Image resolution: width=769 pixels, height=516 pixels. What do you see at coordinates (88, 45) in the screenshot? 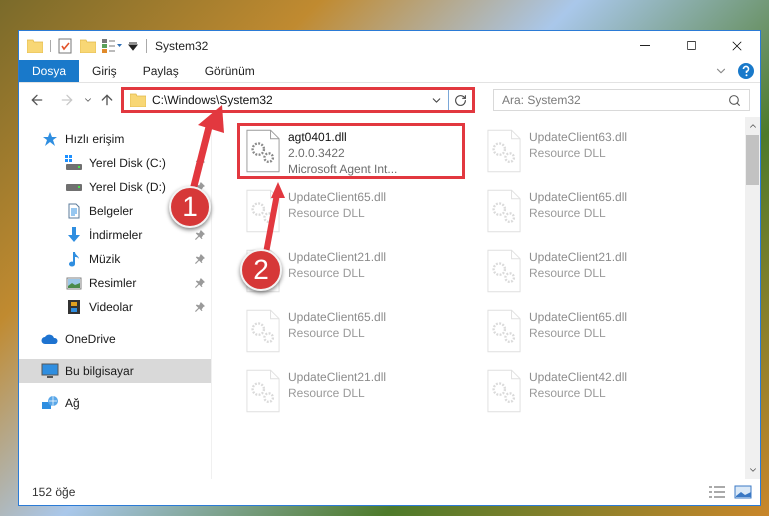
I see `new-folder-icon` at bounding box center [88, 45].